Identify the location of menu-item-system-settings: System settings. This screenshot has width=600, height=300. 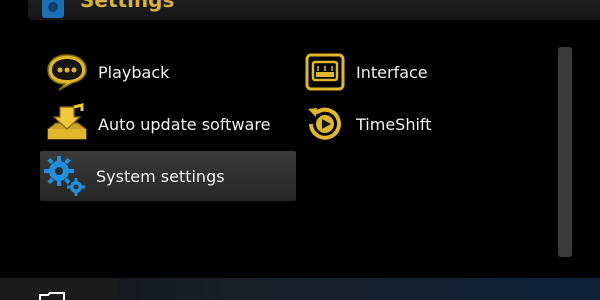
(168, 176).